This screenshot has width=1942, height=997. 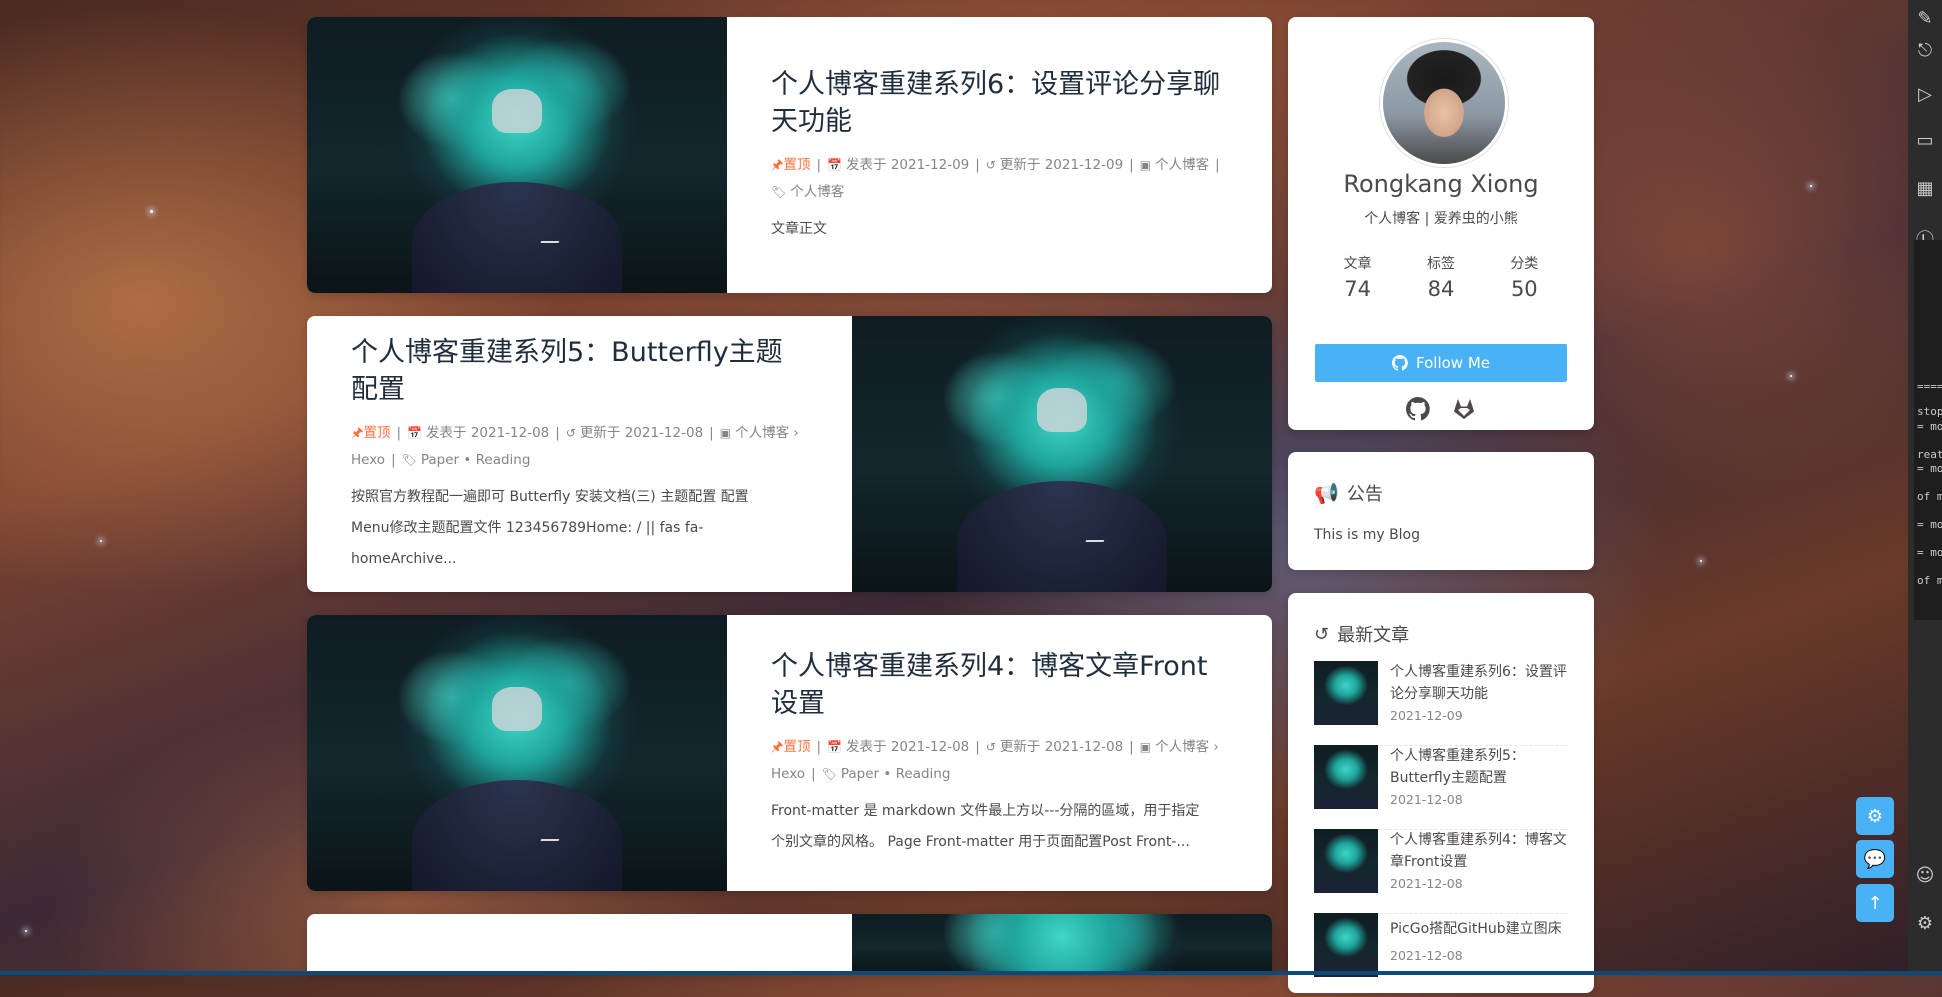 What do you see at coordinates (1441, 184) in the screenshot?
I see `author-name: Rongkang Xiong` at bounding box center [1441, 184].